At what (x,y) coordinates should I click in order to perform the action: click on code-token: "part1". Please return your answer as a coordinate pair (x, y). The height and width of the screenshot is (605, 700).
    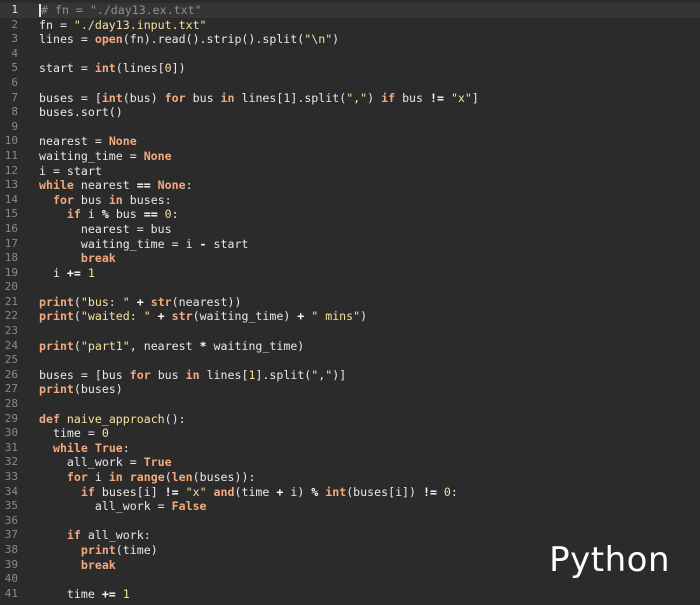
    Looking at the image, I should click on (105, 345).